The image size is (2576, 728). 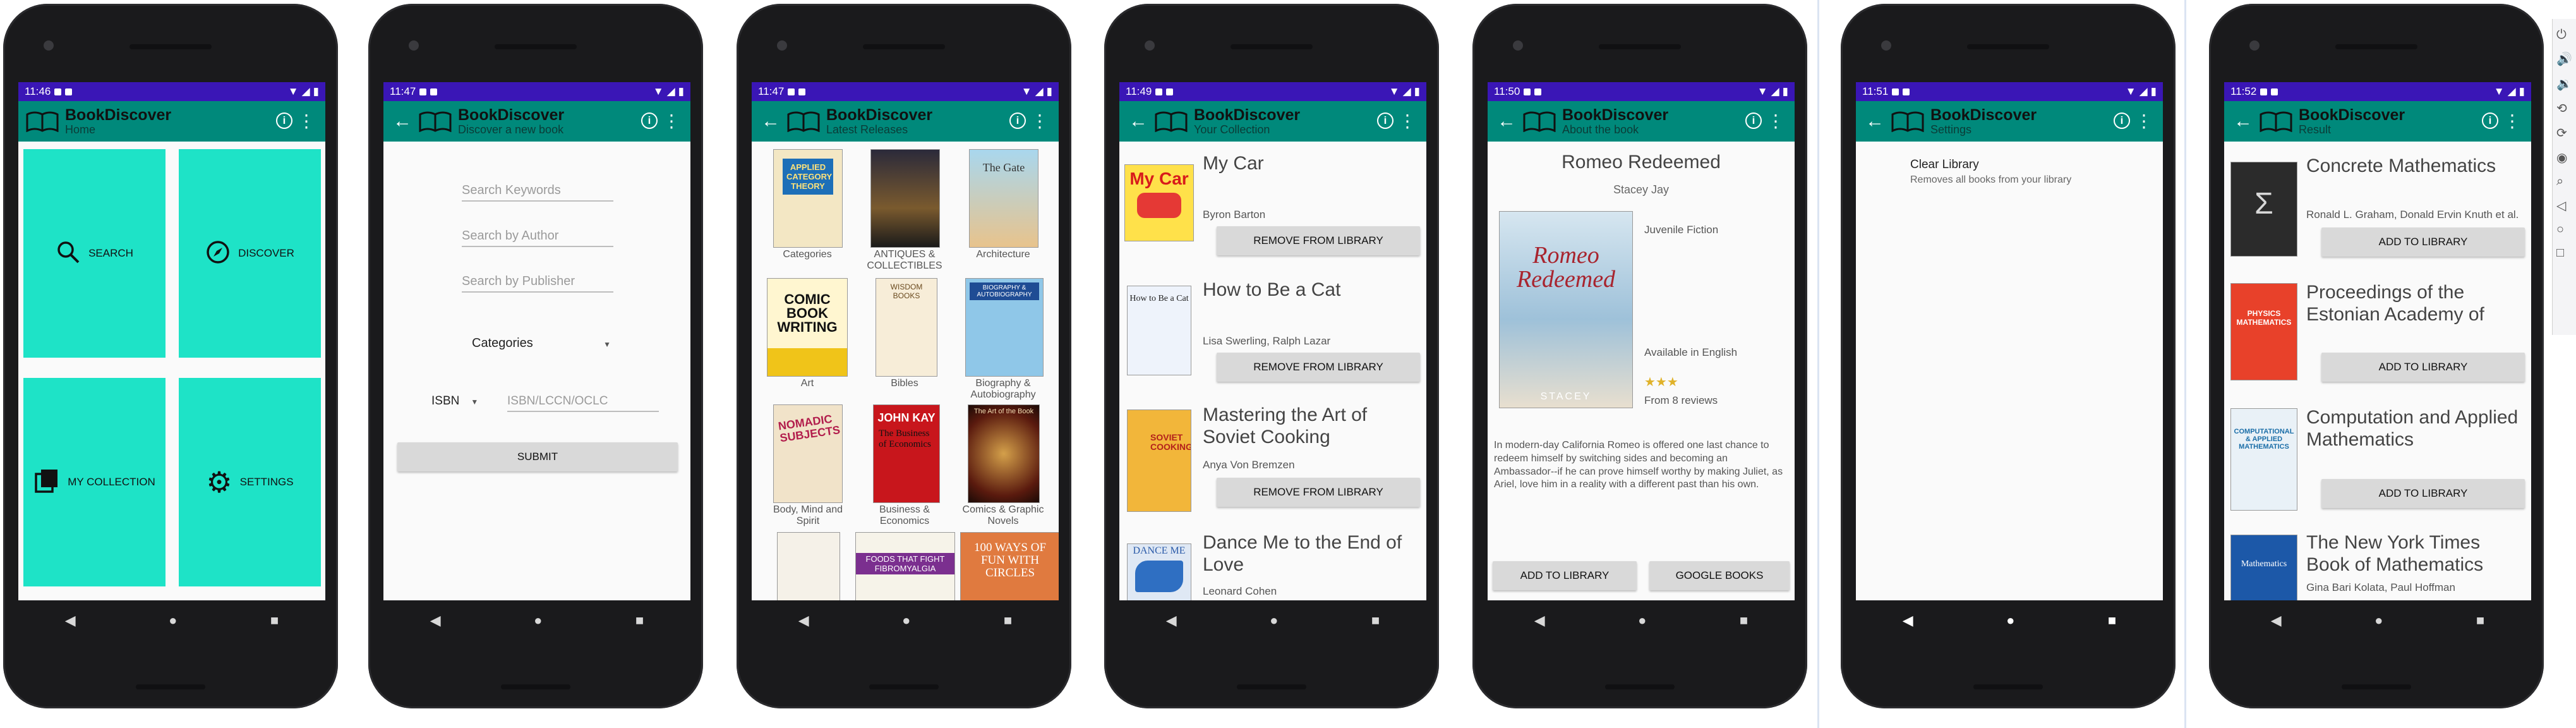 I want to click on isbn-input: ISBN/LCCN/OCLC, so click(x=583, y=403).